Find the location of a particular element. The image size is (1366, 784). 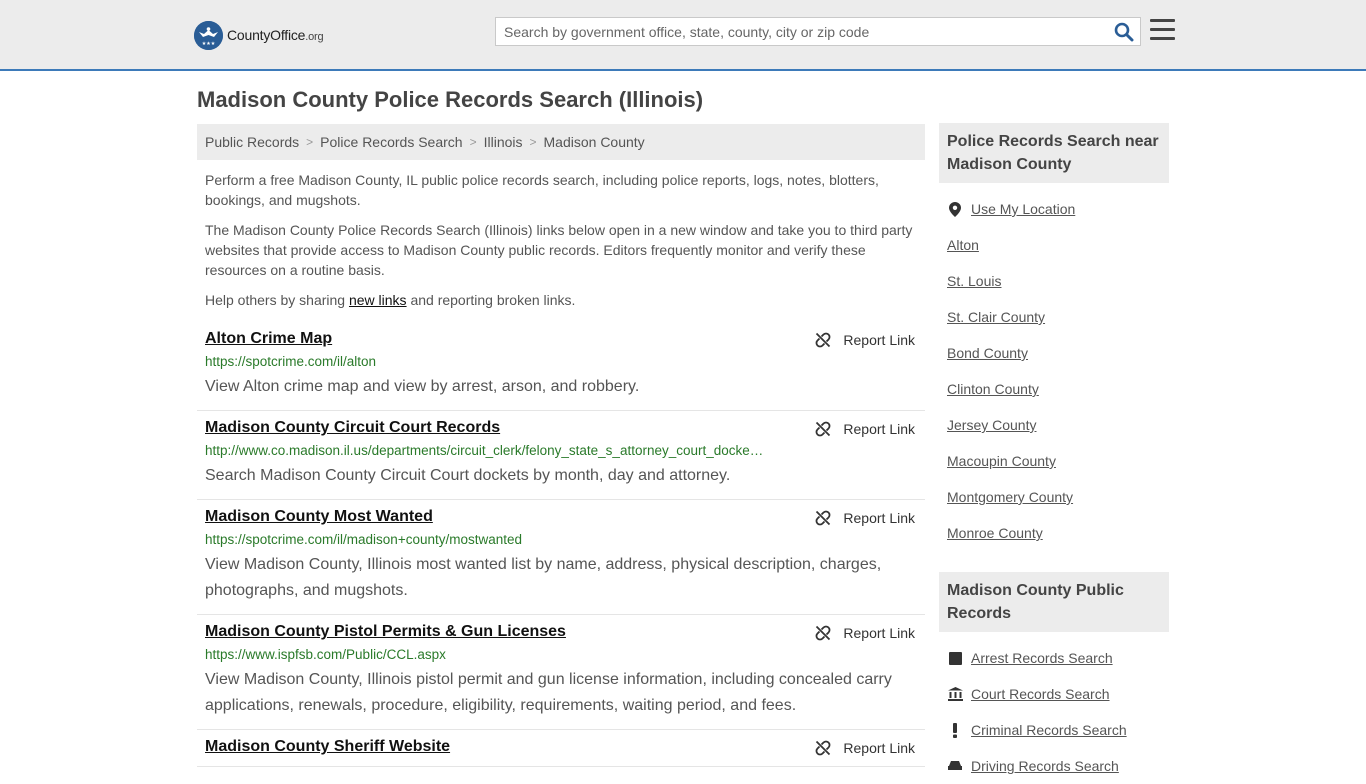

hamburger-menu-icon is located at coordinates (1162, 30).